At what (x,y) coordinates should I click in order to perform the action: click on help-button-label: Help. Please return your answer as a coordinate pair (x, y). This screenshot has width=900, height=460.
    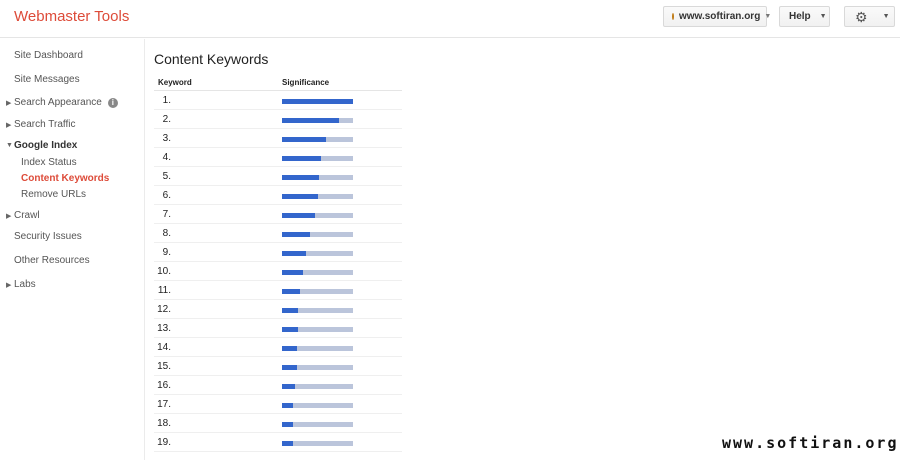
    Looking at the image, I should click on (800, 16).